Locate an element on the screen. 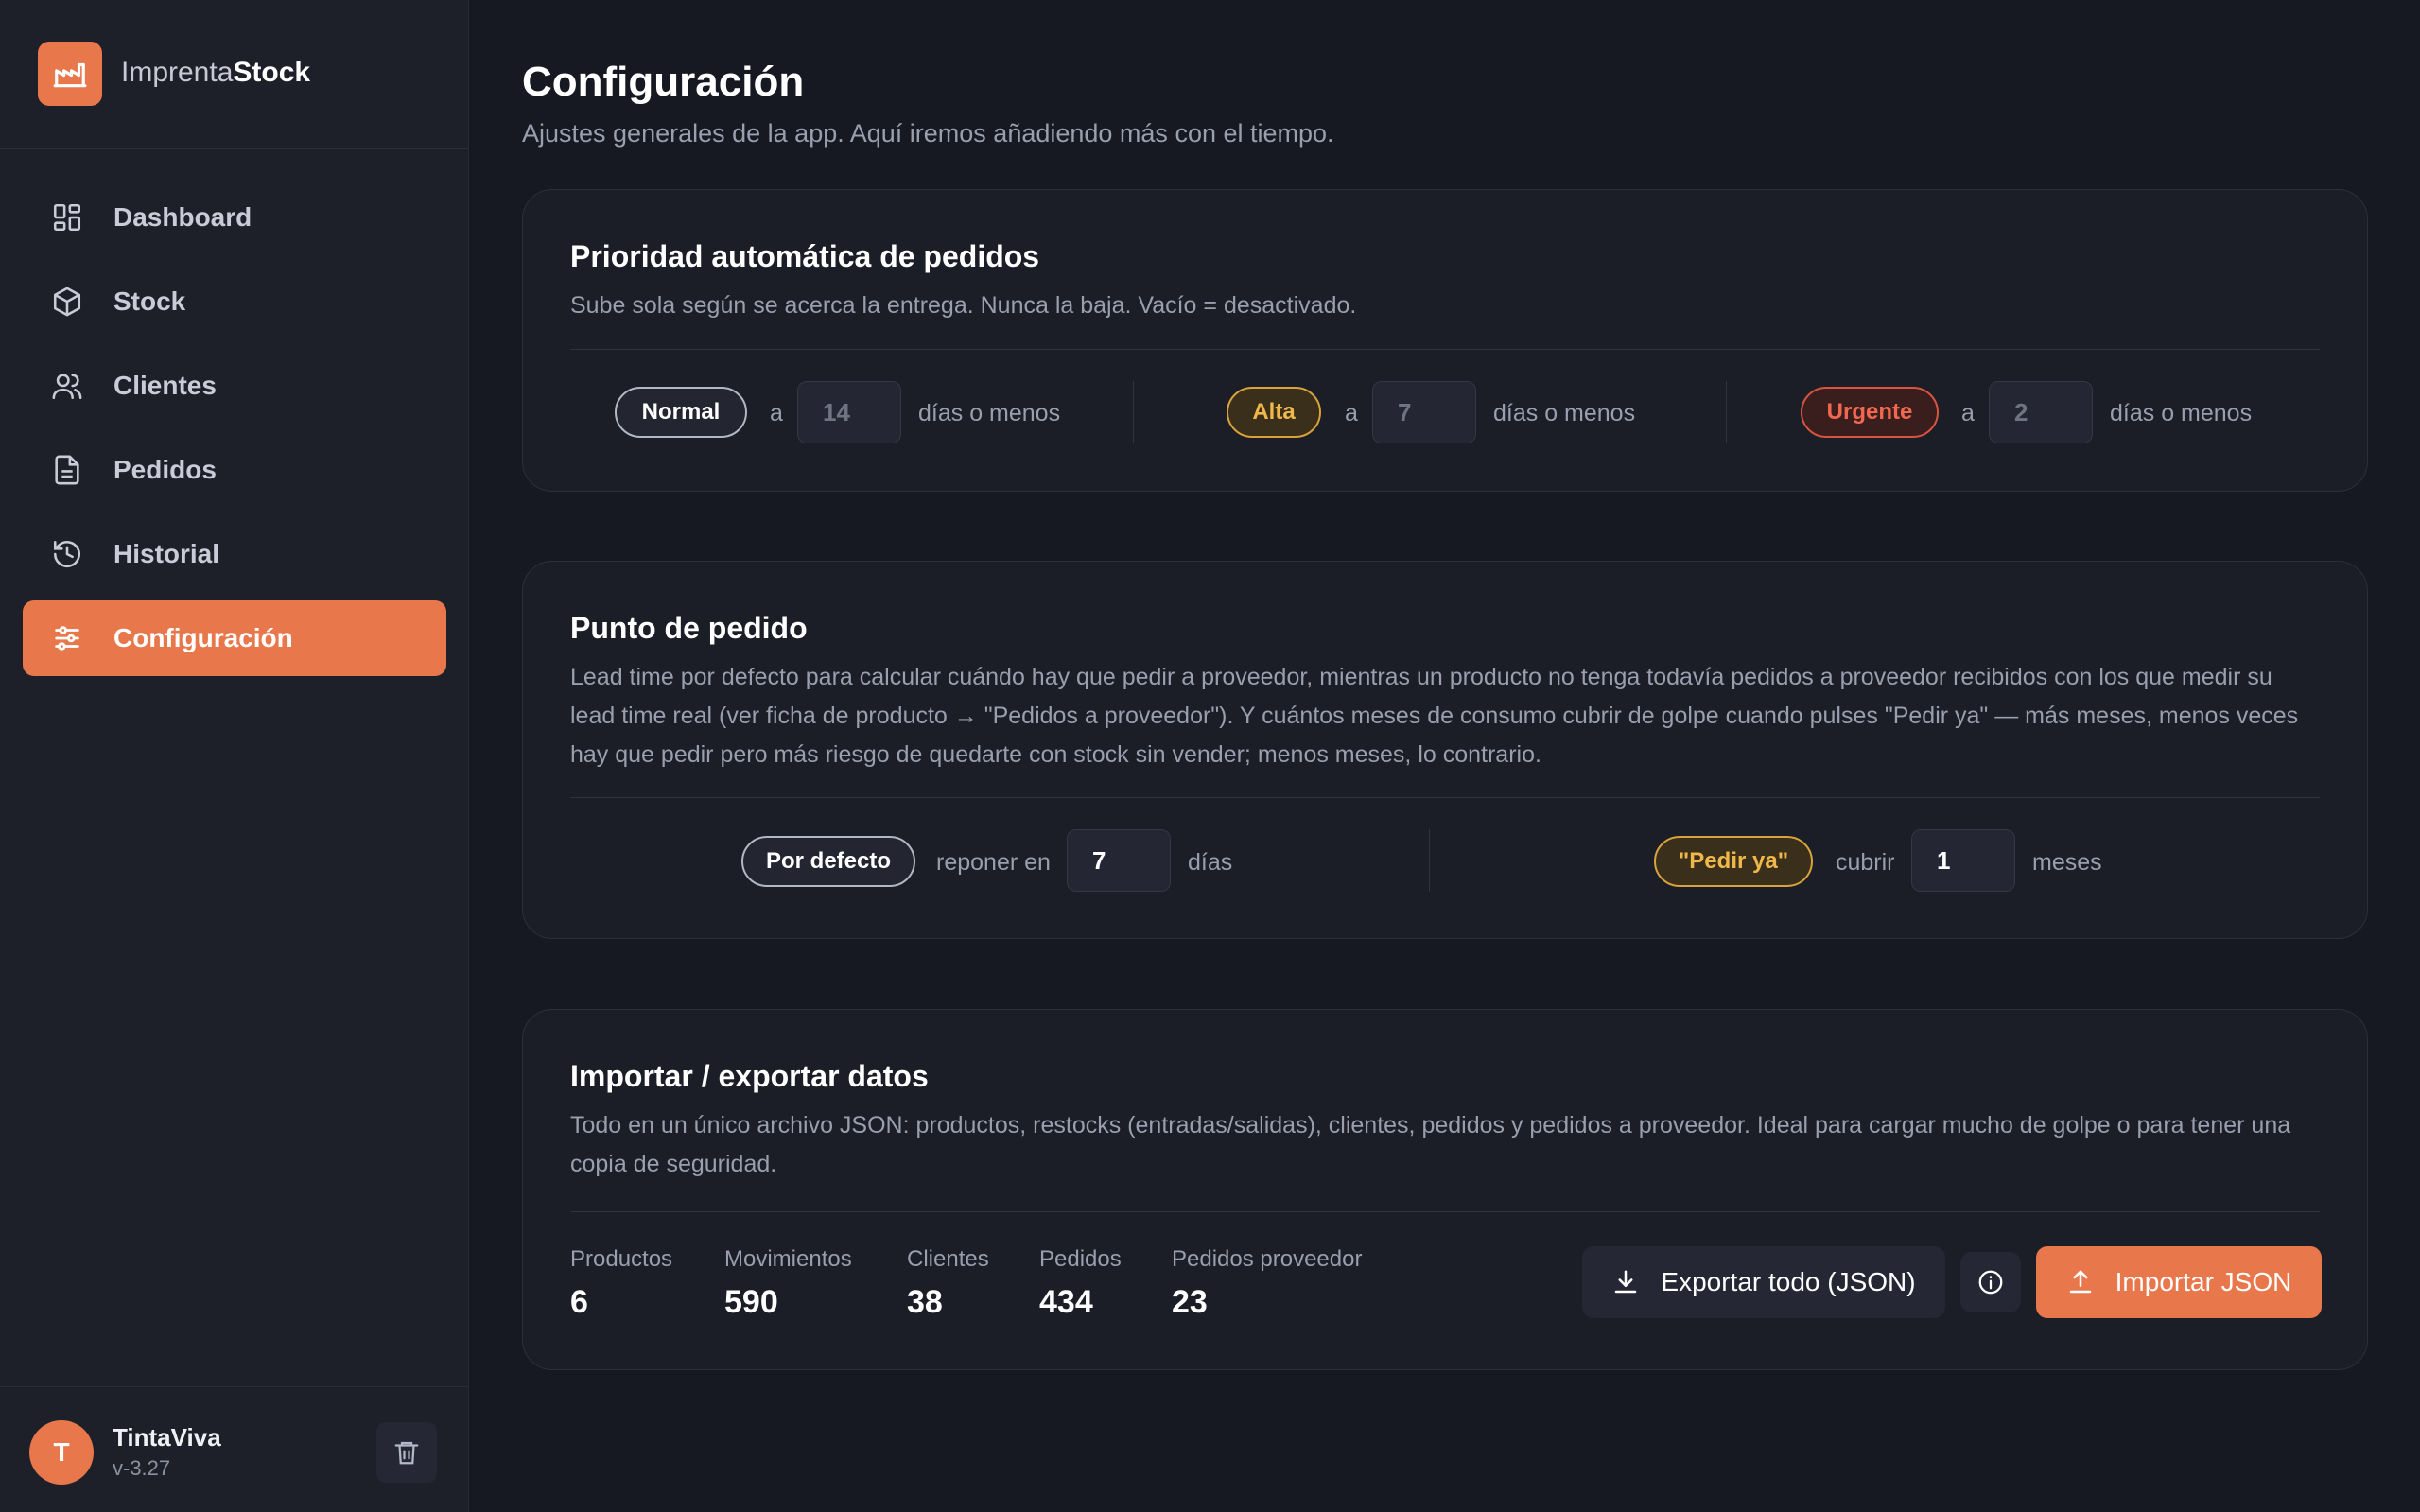  upload-icon is located at coordinates (2080, 1282).